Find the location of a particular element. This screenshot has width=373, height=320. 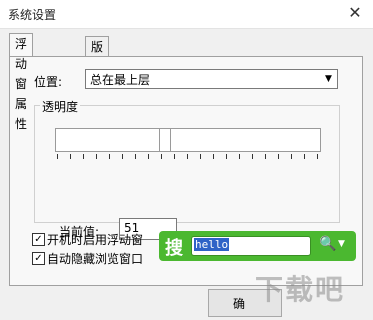

slider-ticks is located at coordinates (187, 157).